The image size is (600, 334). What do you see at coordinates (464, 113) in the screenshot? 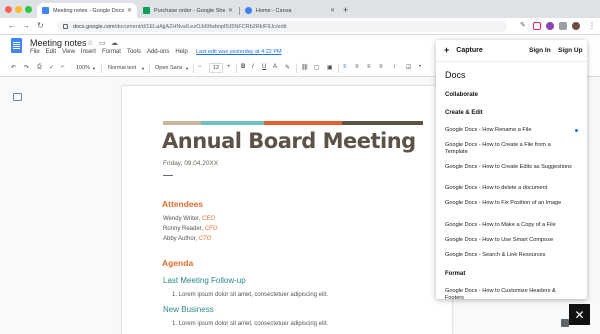
I see `section-create-edit: Create & Edit` at bounding box center [464, 113].